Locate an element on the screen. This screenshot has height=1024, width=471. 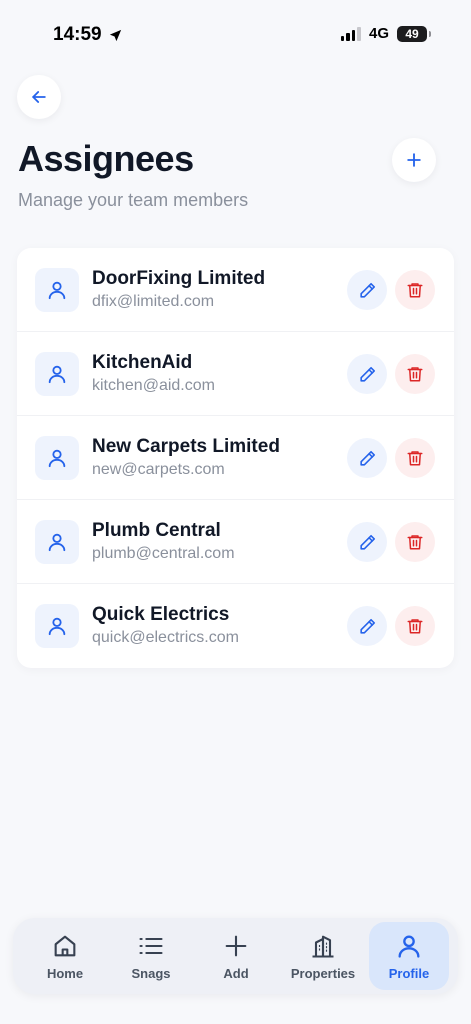
tab-properties: Properties is located at coordinates (323, 956).